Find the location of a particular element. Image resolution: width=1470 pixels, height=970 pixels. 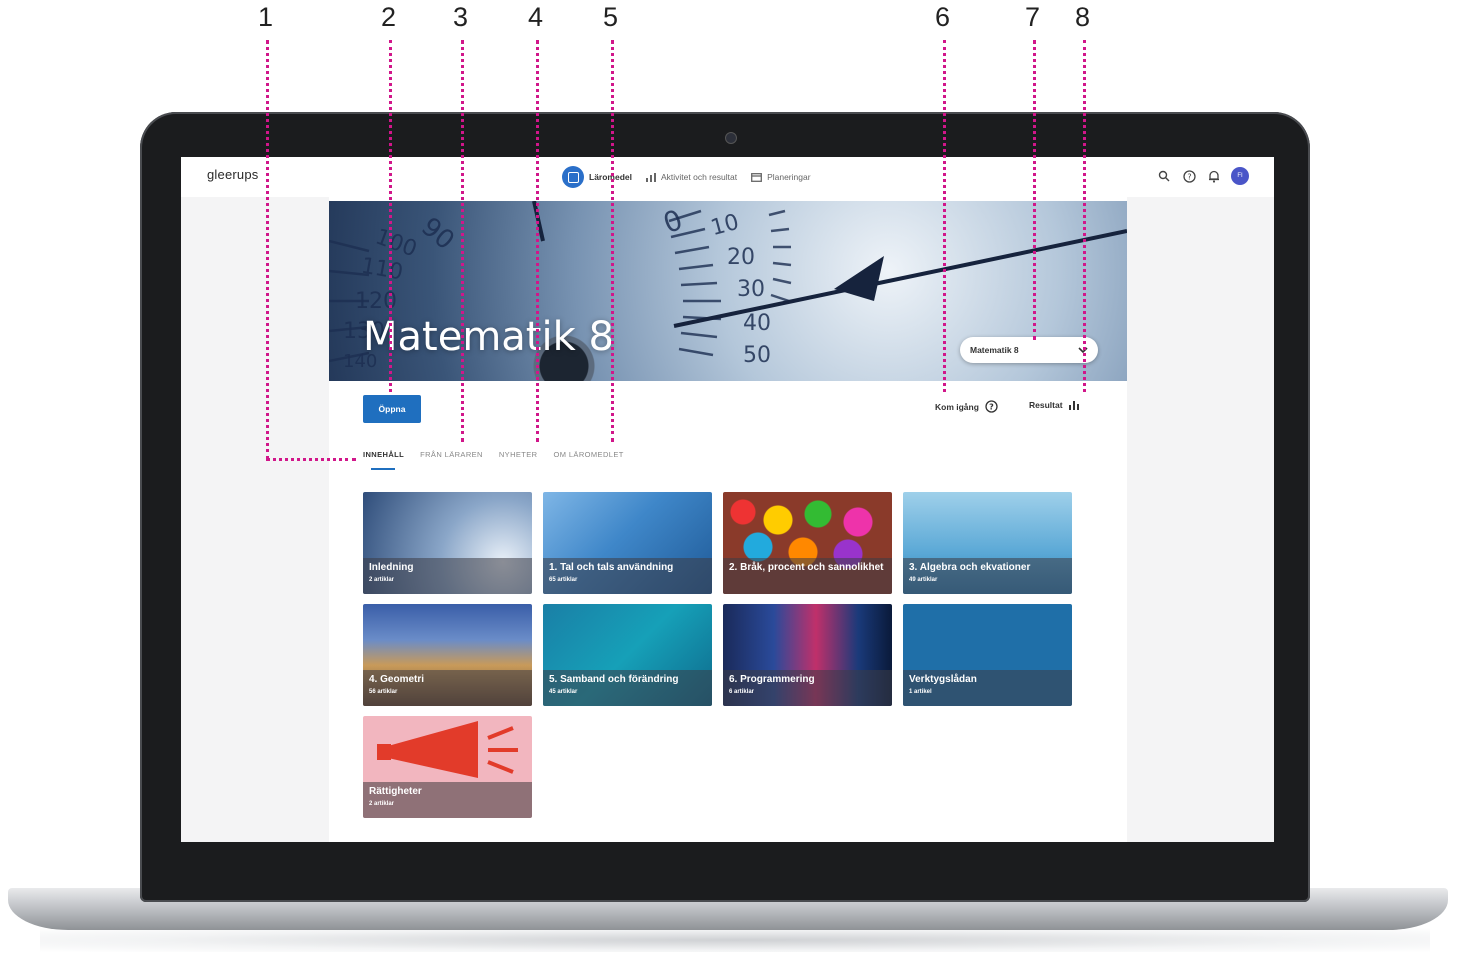

megaphone-icon is located at coordinates (447, 749).